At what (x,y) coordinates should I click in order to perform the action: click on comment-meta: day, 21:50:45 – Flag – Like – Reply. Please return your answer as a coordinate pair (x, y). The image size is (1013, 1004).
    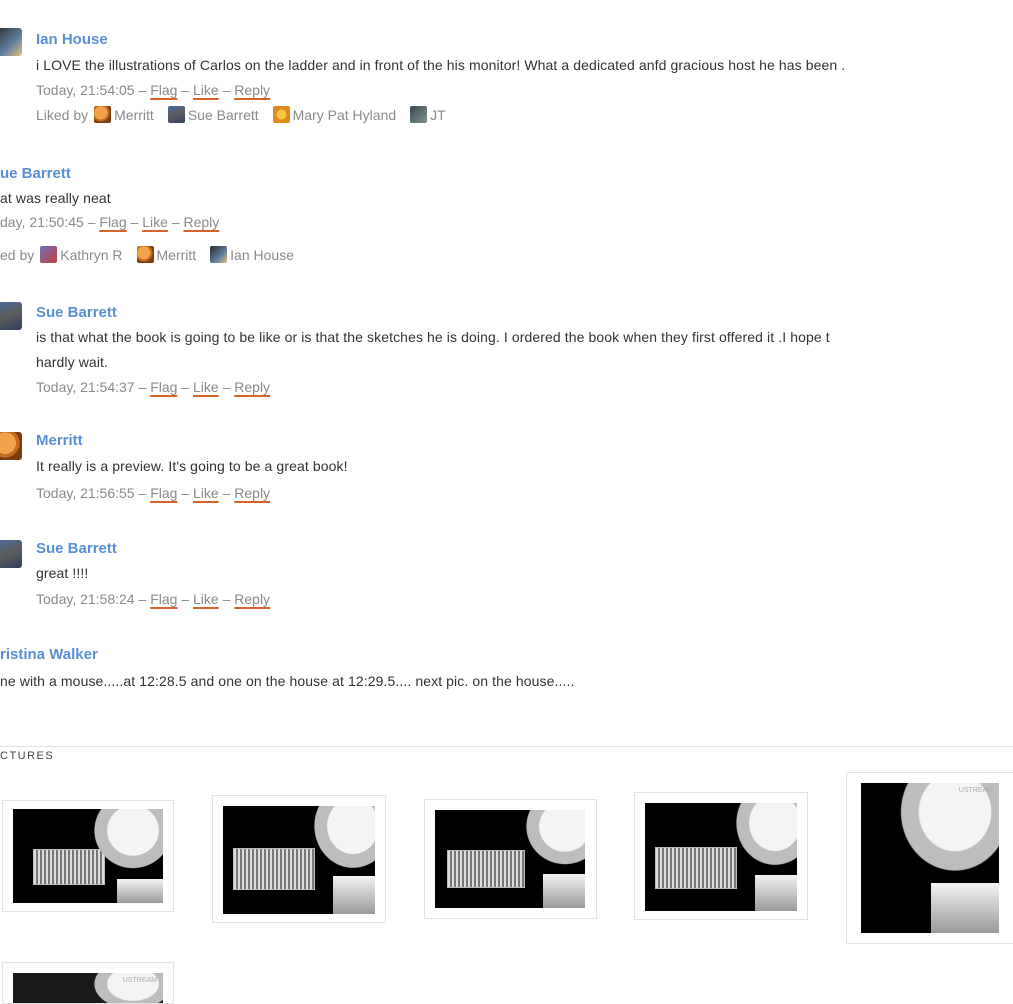
    Looking at the image, I should click on (109, 222).